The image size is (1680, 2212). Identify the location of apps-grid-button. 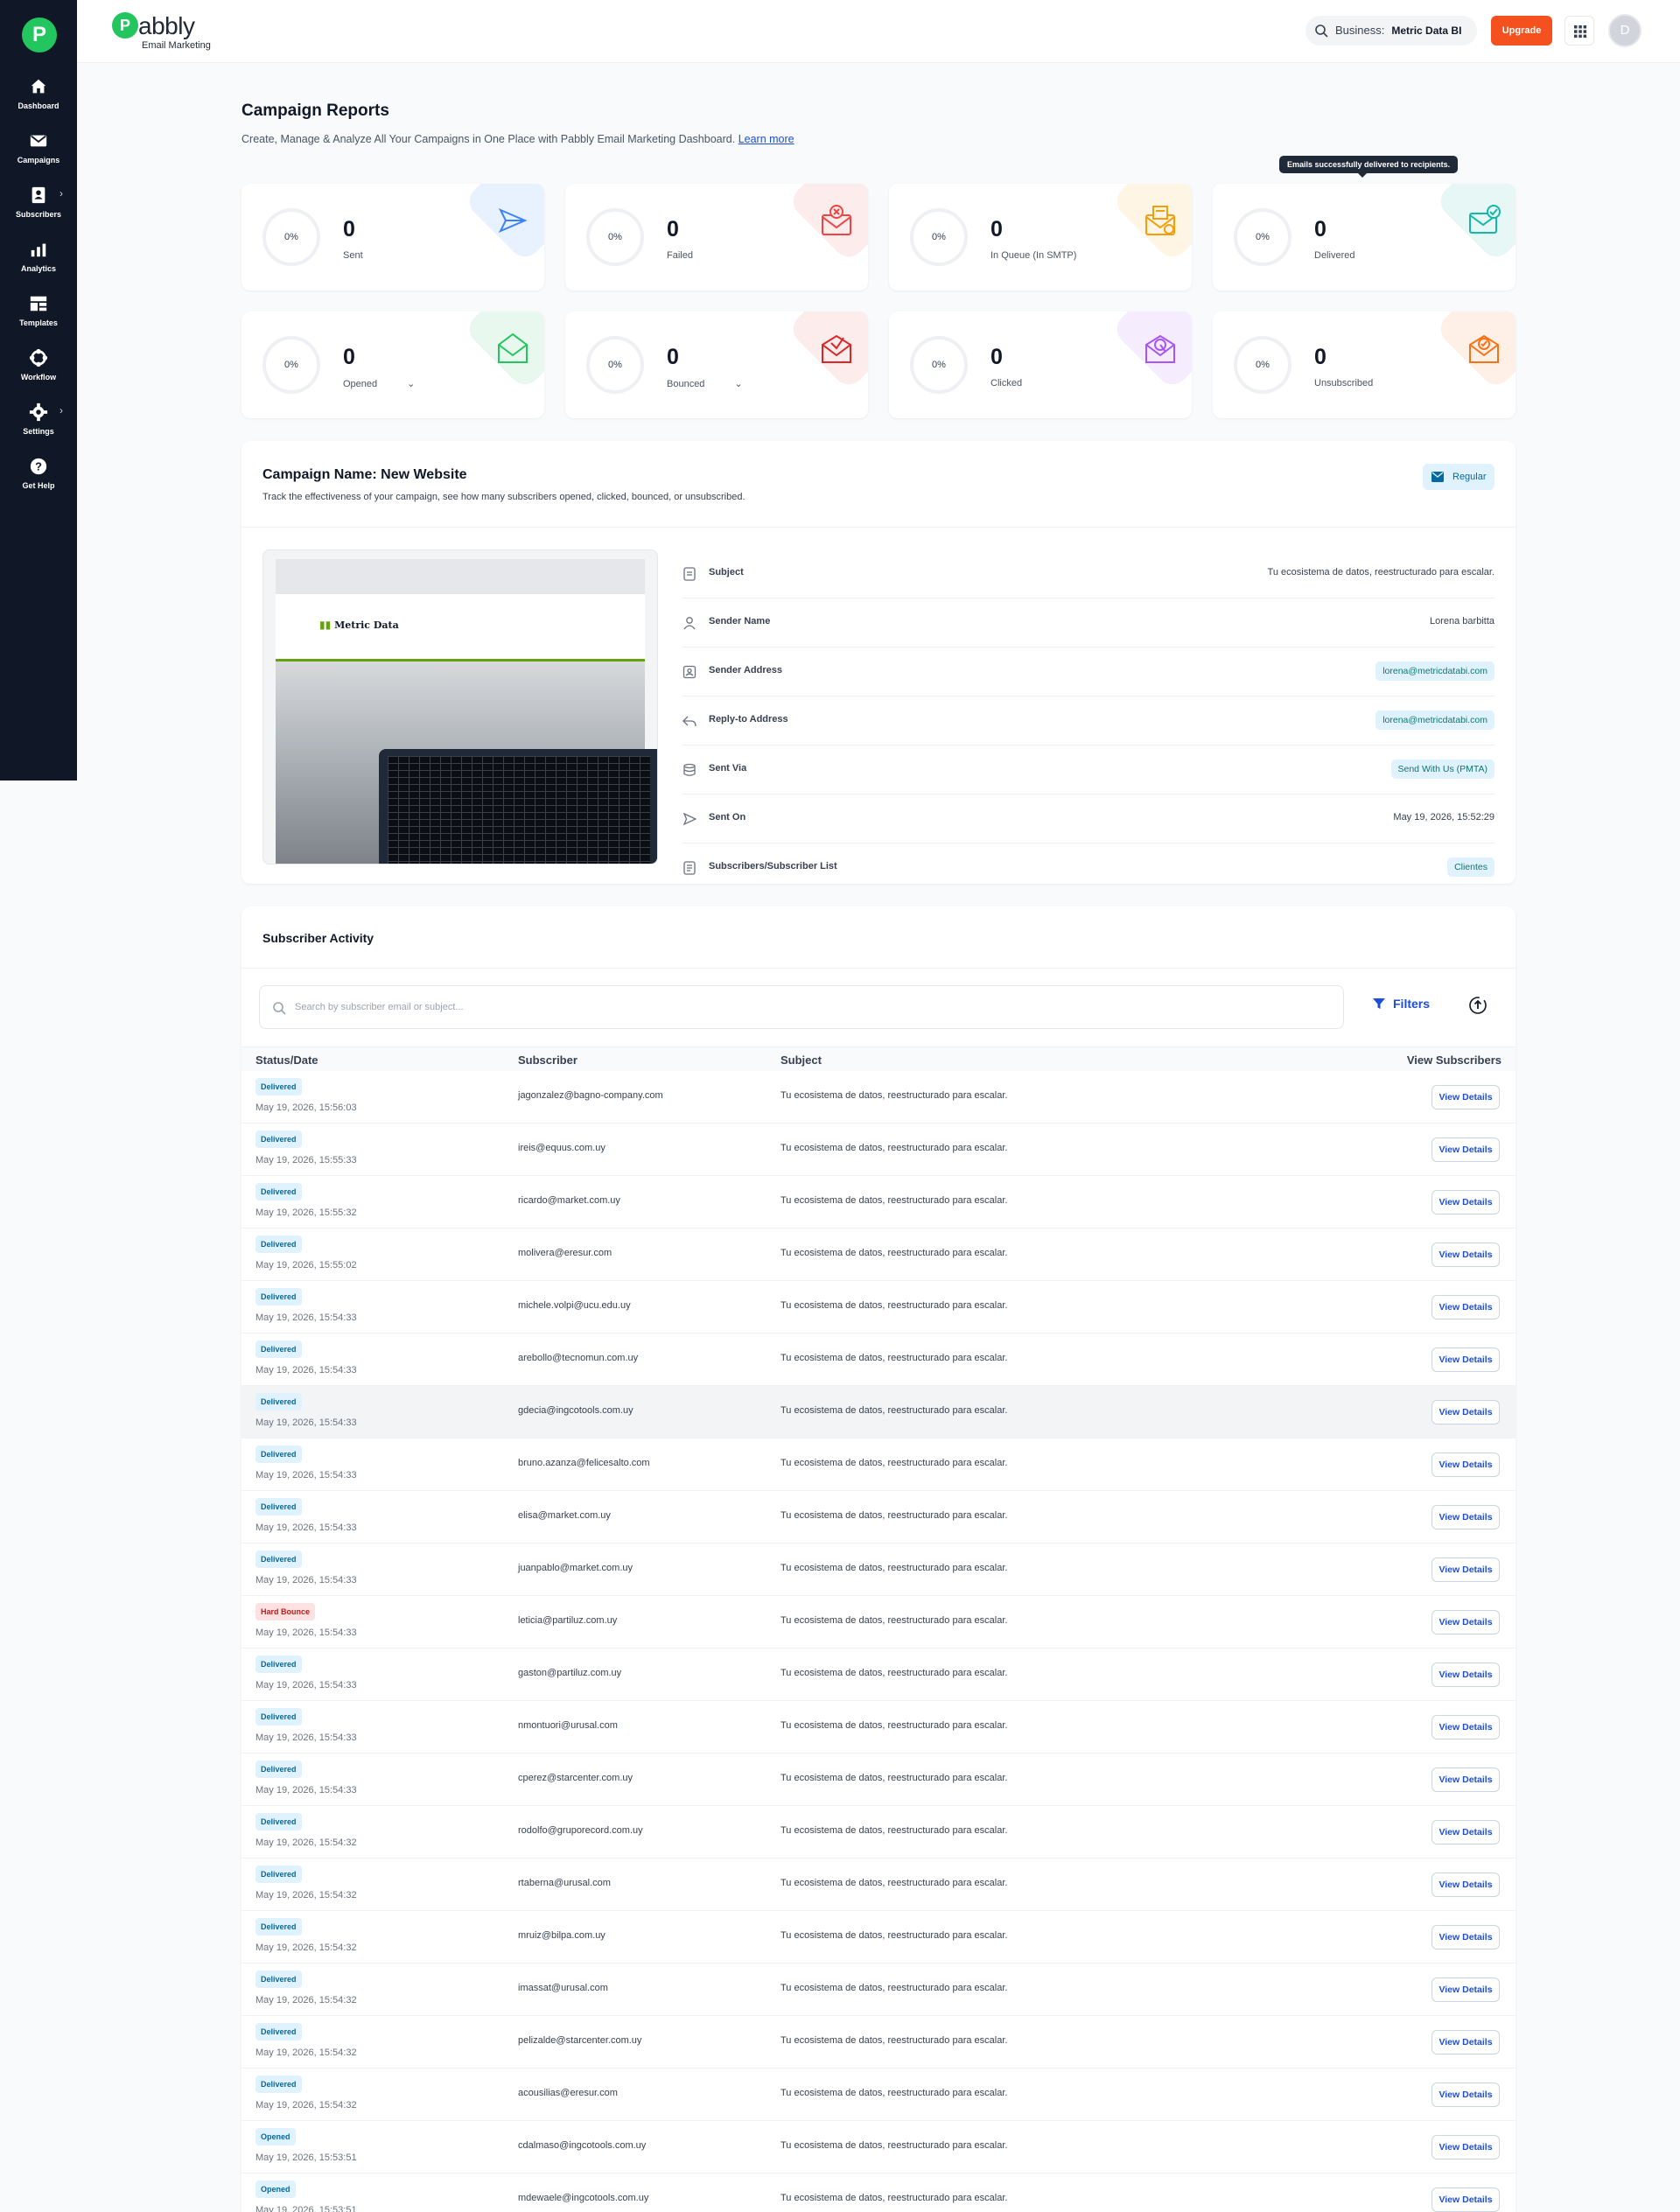
(1579, 31).